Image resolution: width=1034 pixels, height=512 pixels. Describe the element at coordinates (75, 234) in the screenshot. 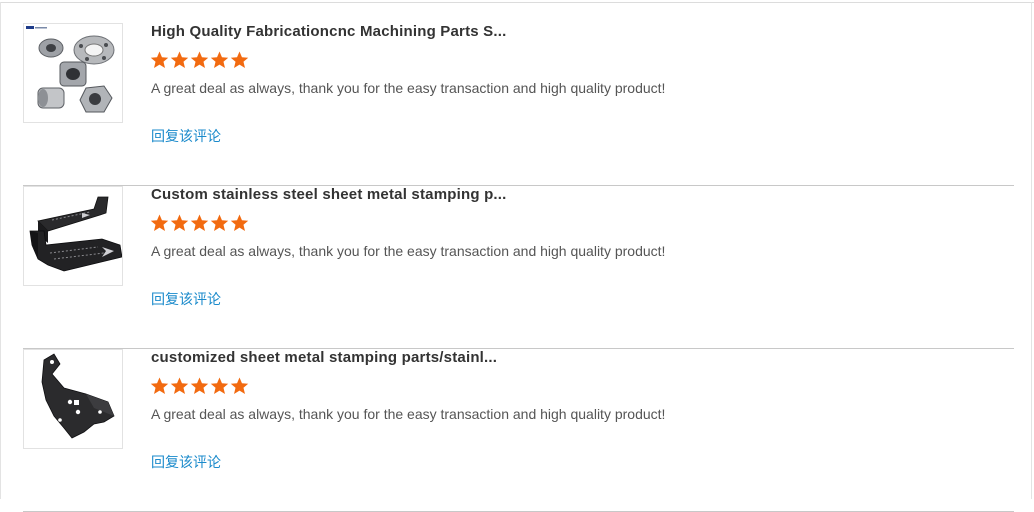

I see `black-stamped-brackets-photo-icon` at that location.